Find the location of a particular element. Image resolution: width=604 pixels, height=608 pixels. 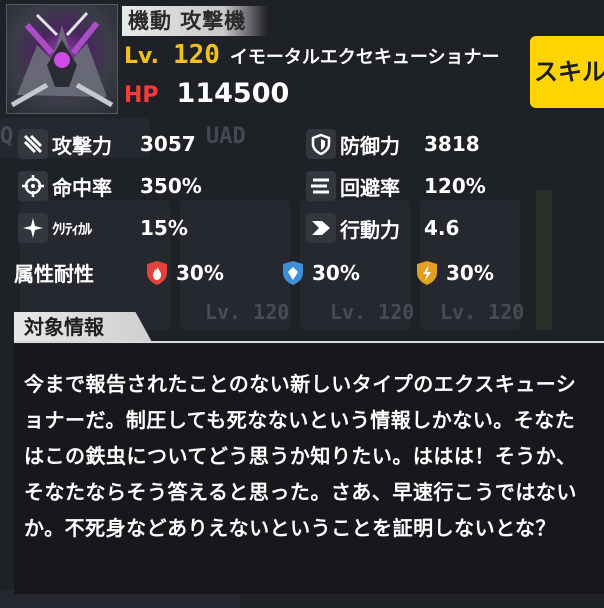

stat-label: 防御力 is located at coordinates (370, 145).